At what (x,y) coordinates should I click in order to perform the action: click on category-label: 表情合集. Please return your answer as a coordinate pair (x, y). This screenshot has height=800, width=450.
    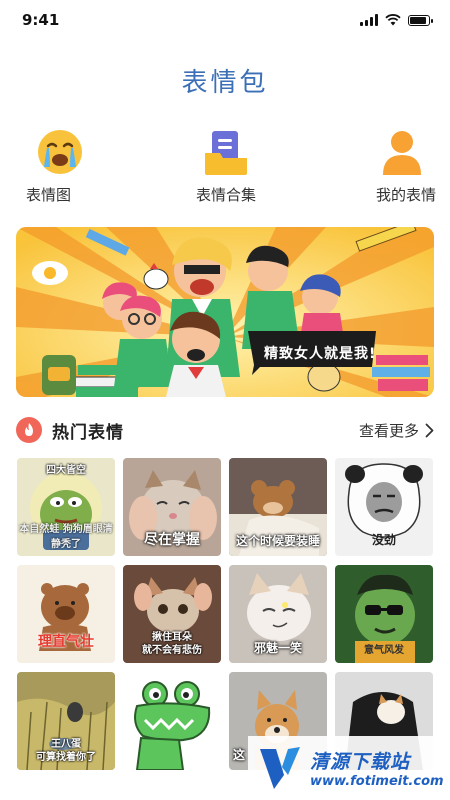
    Looking at the image, I should click on (225, 195).